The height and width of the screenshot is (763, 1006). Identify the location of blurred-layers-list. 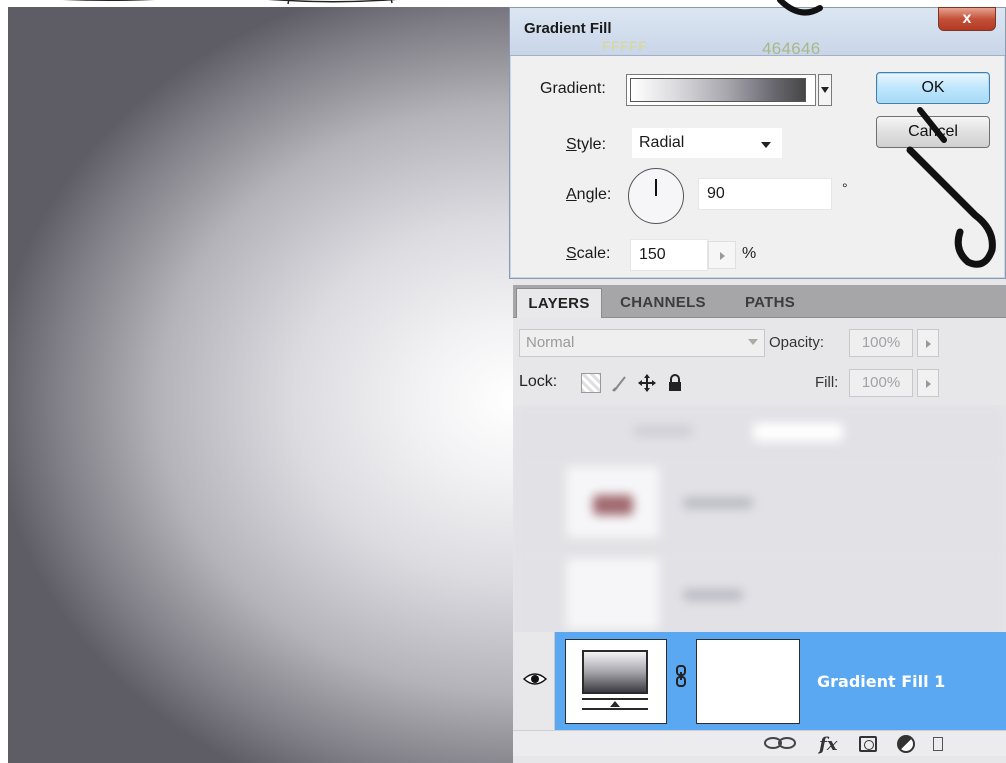
(759, 521).